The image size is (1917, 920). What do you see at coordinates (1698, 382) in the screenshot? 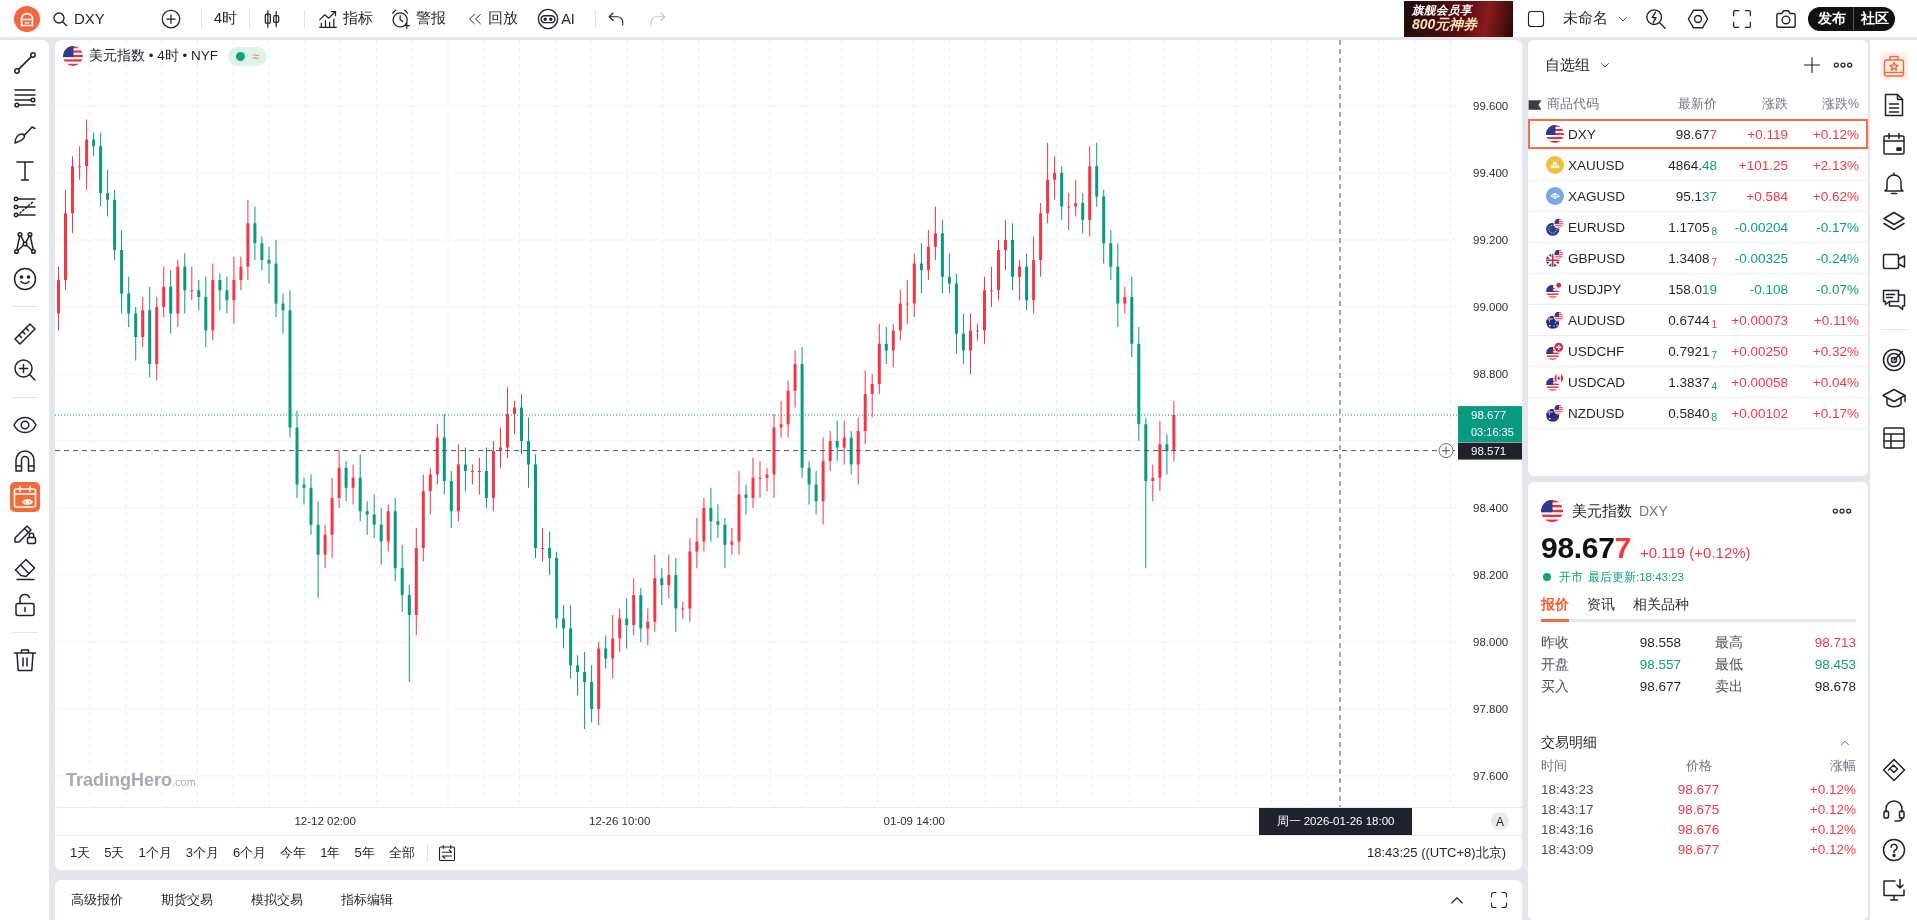
I see `watchlist-row: USDCAD 1.3837$_{4}$ +0.00058 +0.04%` at bounding box center [1698, 382].